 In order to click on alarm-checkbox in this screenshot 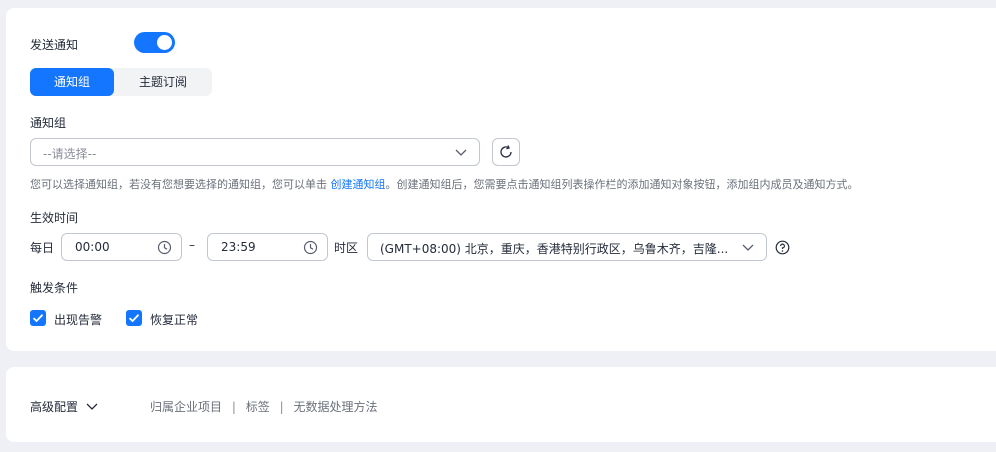, I will do `click(38, 318)`.